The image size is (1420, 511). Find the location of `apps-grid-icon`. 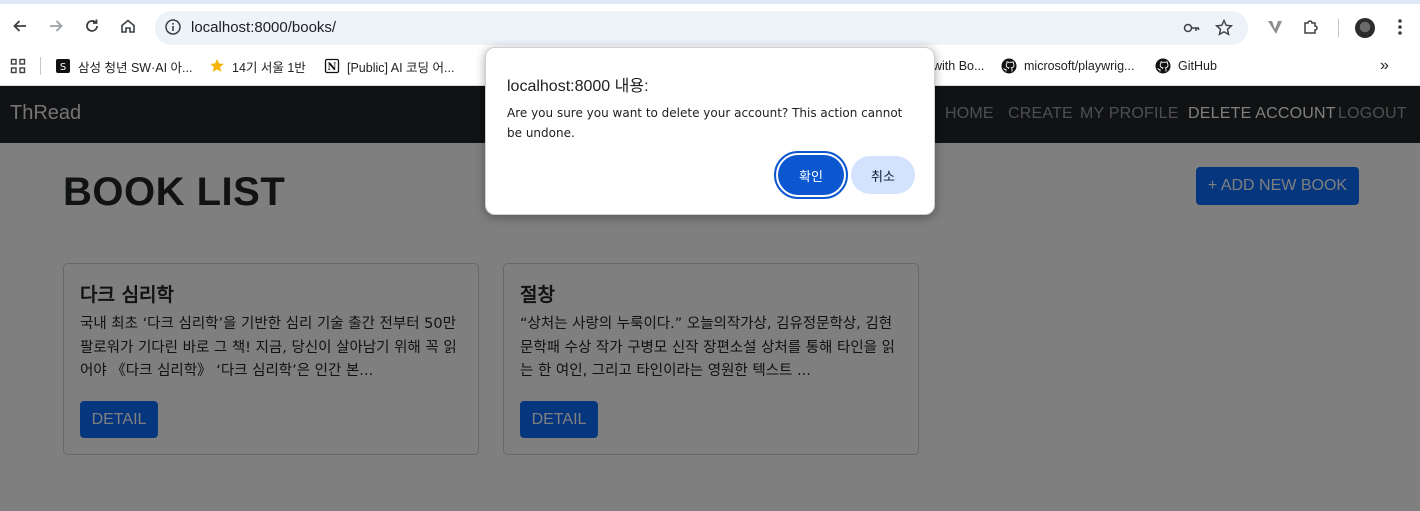

apps-grid-icon is located at coordinates (18, 66).